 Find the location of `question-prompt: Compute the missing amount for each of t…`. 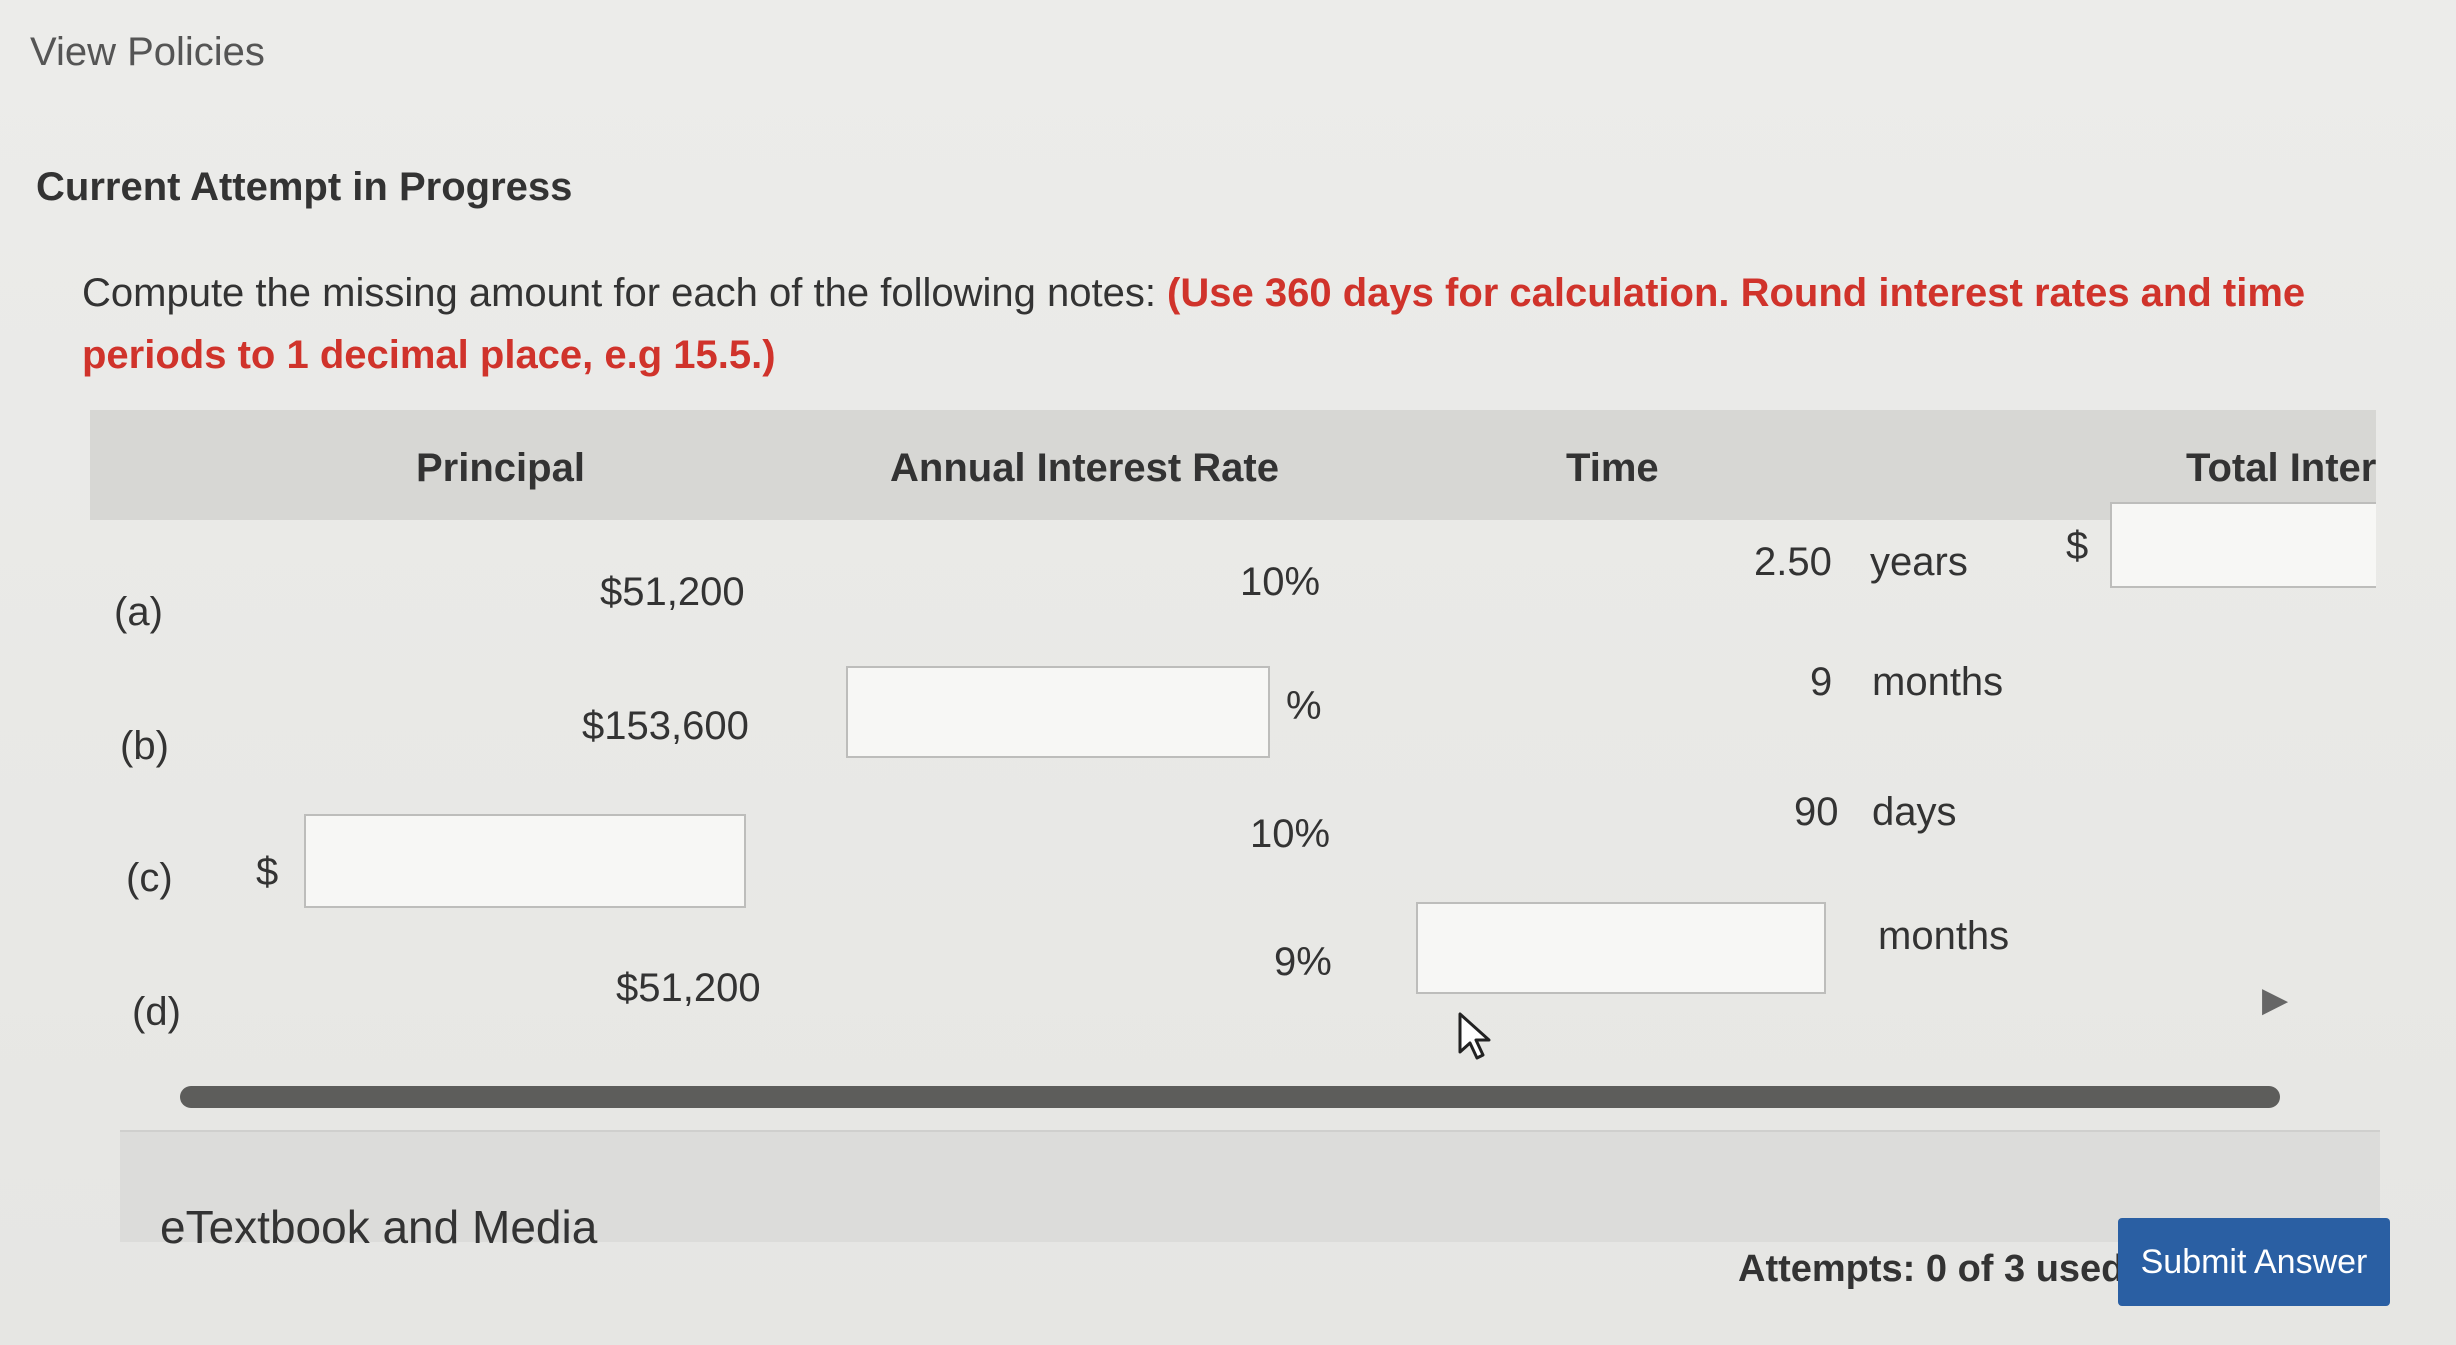

question-prompt: Compute the missing amount for each of t… is located at coordinates (625, 293).